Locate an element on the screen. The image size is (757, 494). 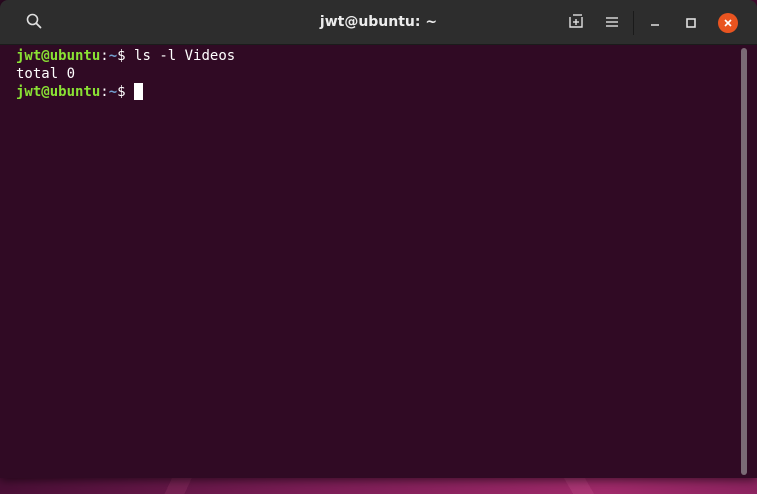
command-text: ls -l Videos is located at coordinates (185, 56).